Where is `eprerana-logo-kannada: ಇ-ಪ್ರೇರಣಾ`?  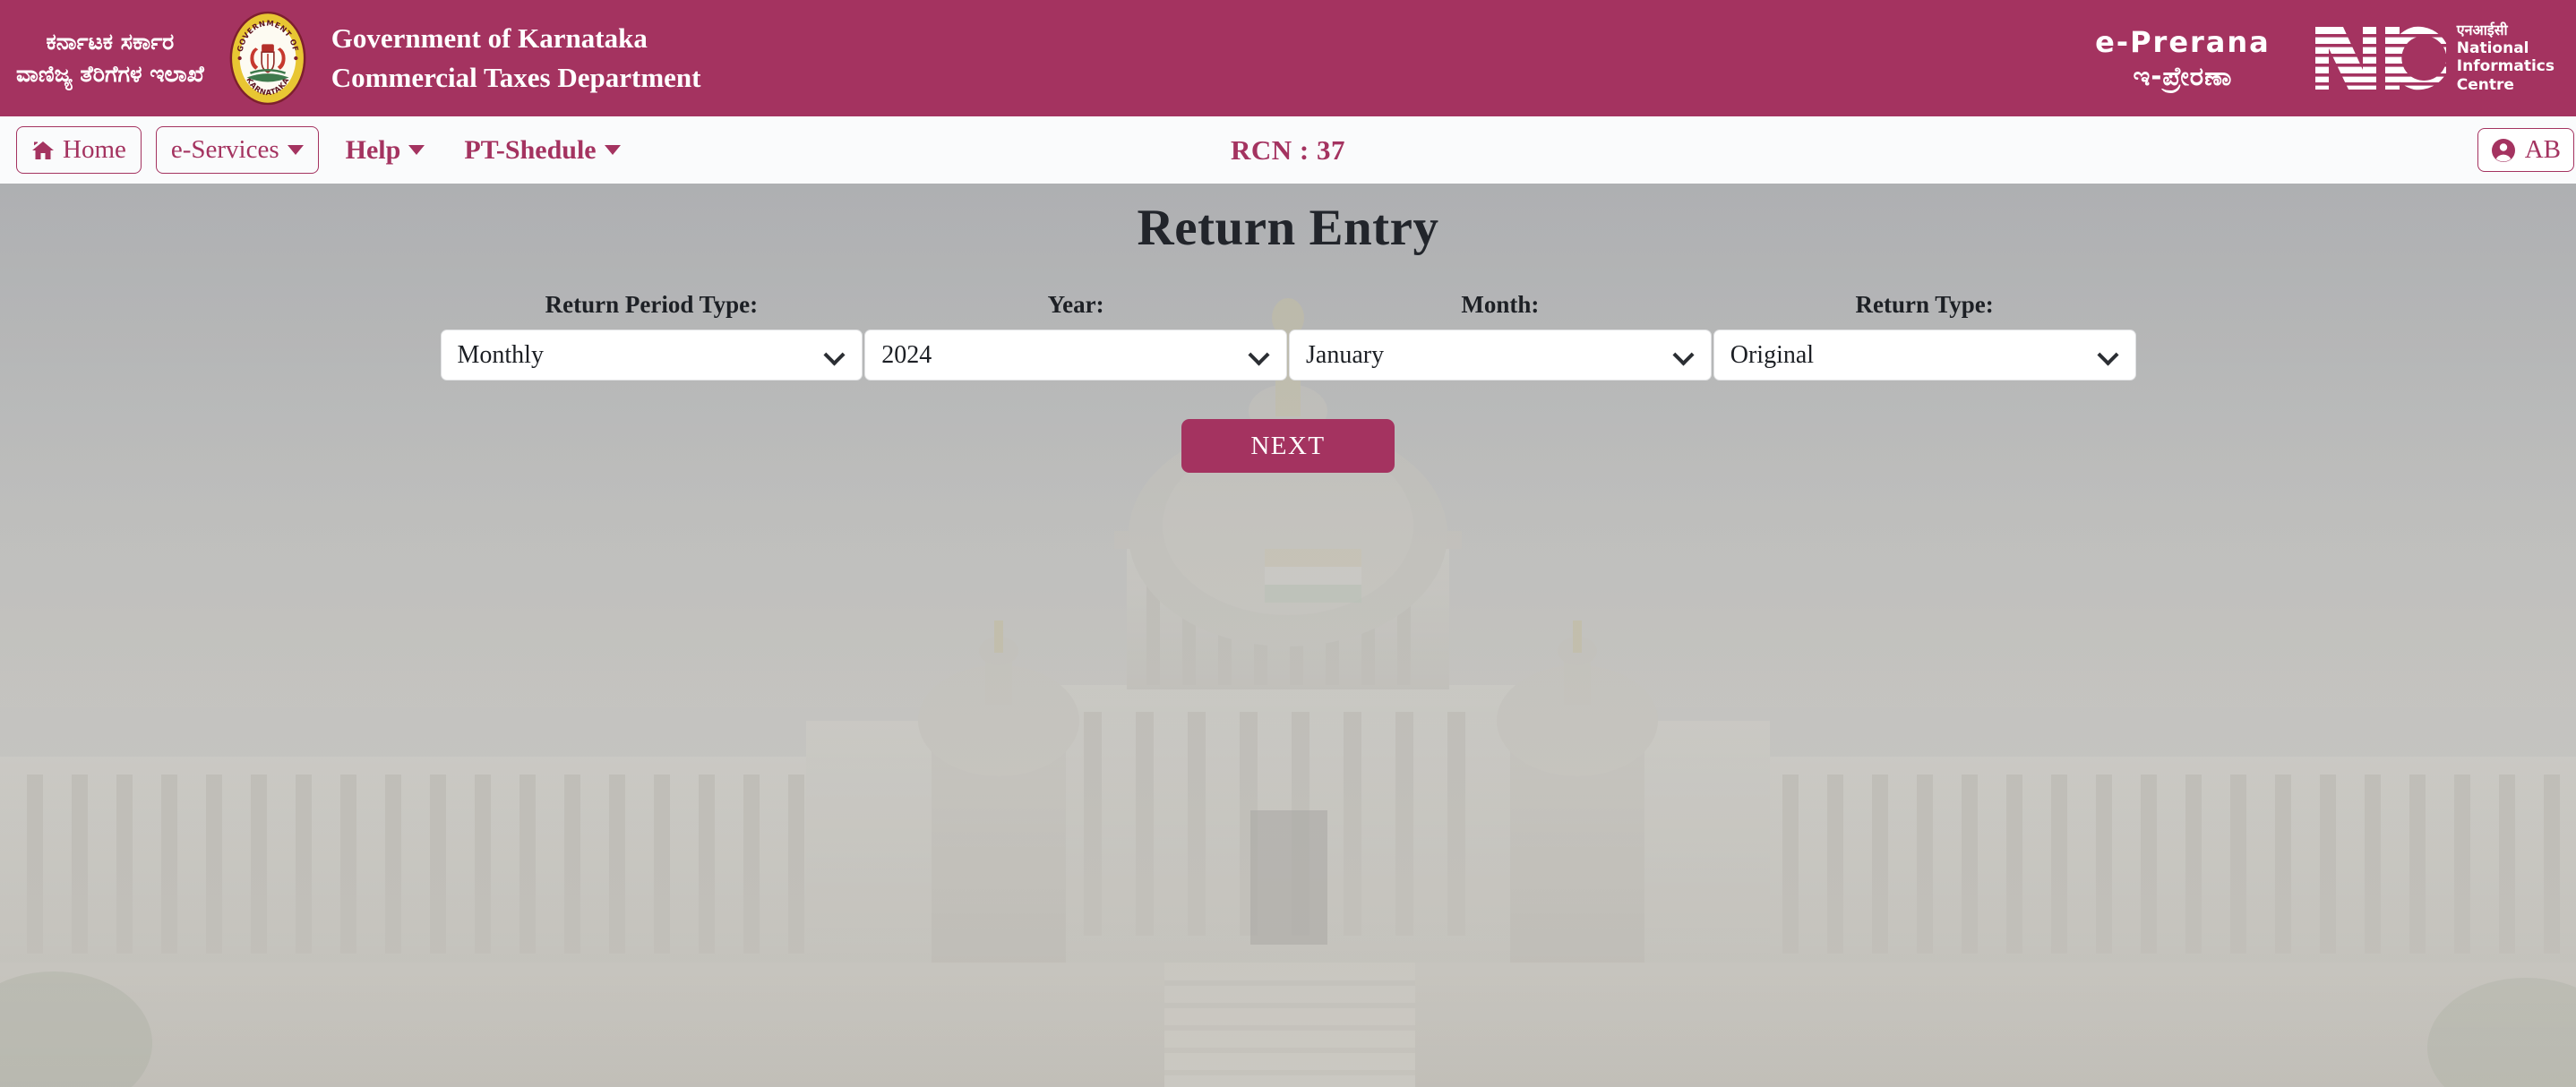 eprerana-logo-kannada: ಇ-ಪ್ರೇರಣಾ is located at coordinates (2183, 76).